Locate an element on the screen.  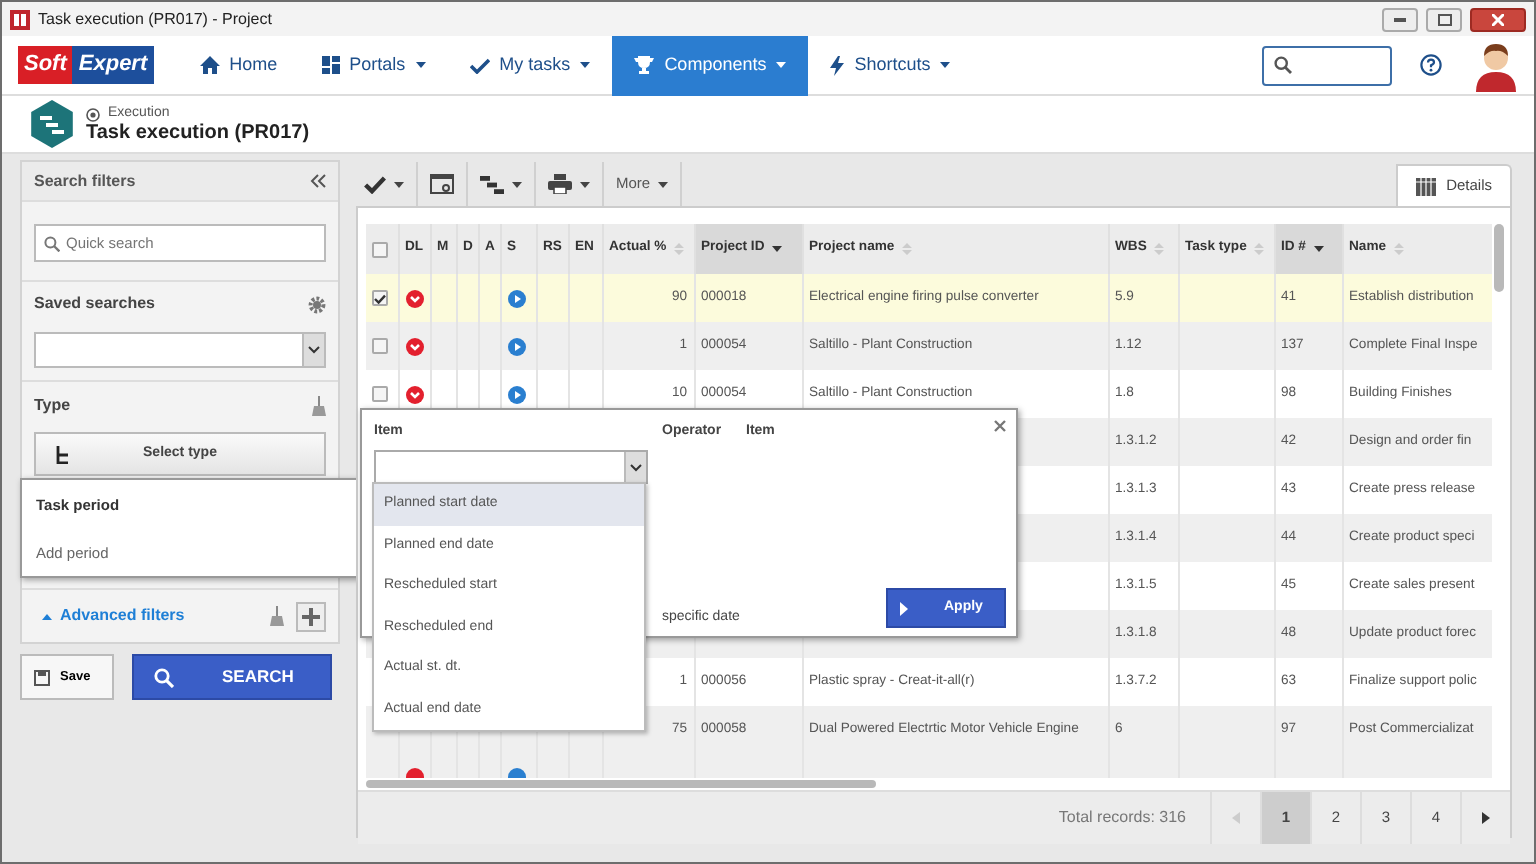
printer-icon is located at coordinates (560, 184).